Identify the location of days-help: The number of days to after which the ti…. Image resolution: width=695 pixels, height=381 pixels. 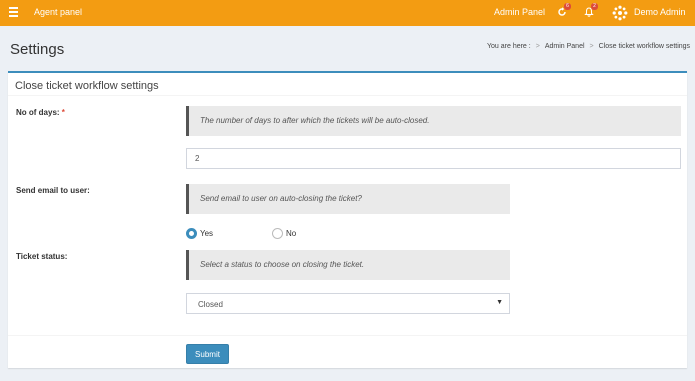
(433, 121).